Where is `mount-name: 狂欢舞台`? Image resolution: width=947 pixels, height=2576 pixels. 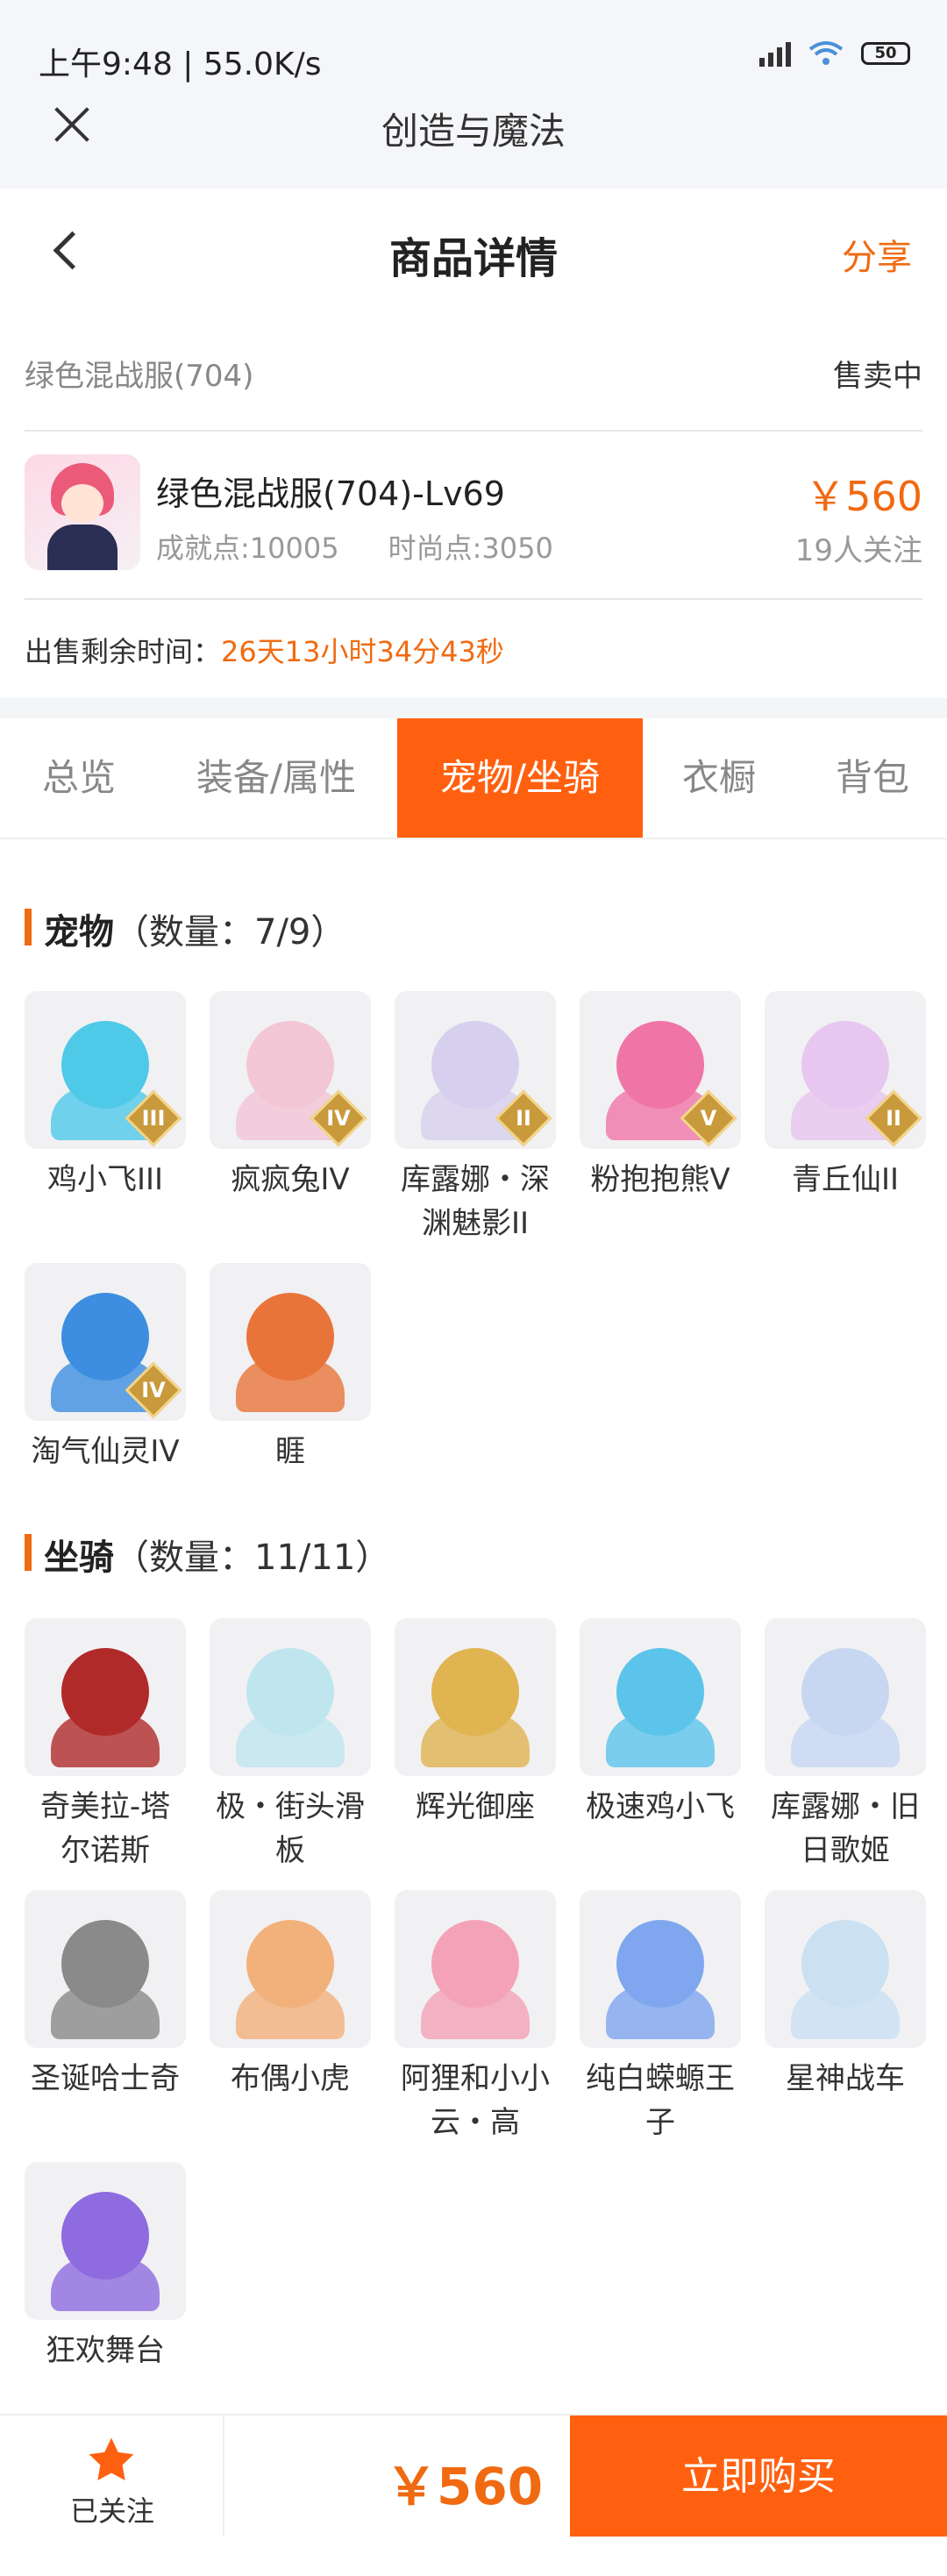
mount-name: 狂欢舞台 is located at coordinates (105, 2350).